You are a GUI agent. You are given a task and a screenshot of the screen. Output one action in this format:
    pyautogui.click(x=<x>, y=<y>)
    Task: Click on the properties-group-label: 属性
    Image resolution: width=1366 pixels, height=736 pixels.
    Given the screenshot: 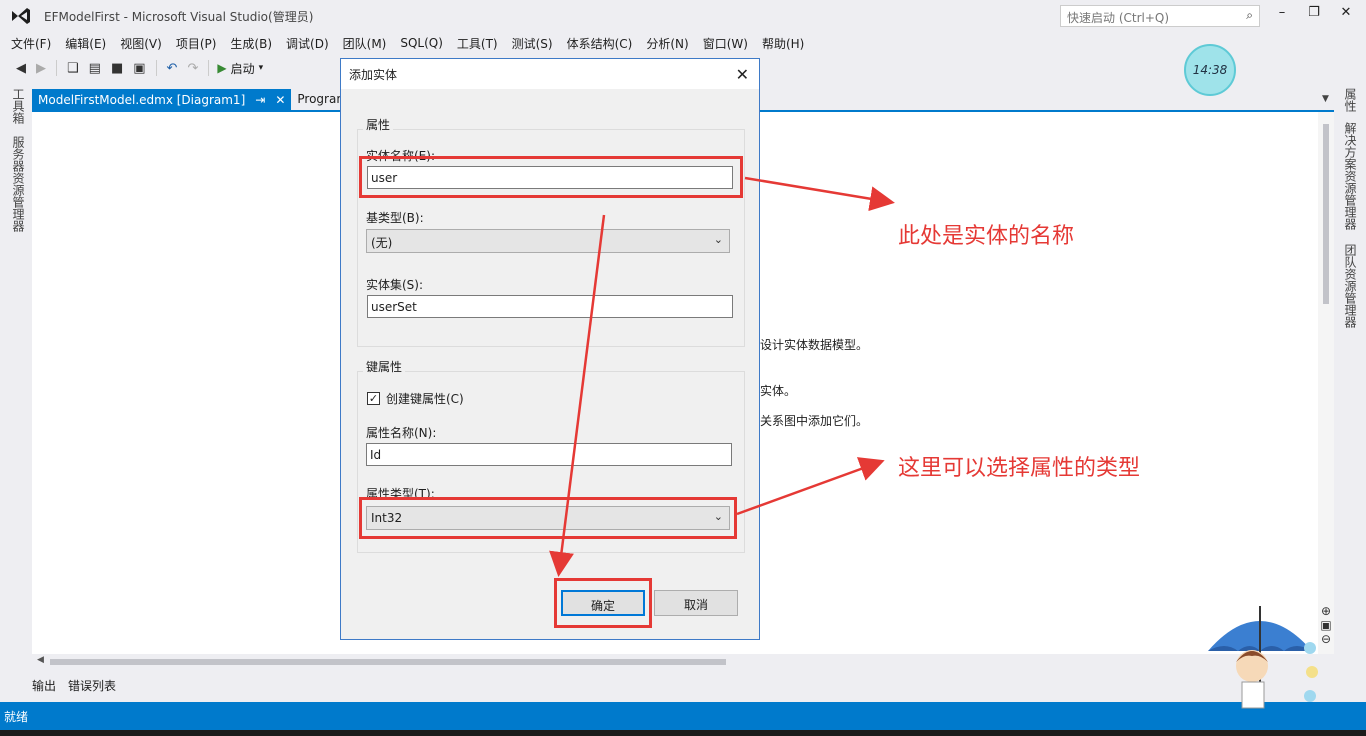 What is the action you would take?
    pyautogui.click(x=378, y=124)
    